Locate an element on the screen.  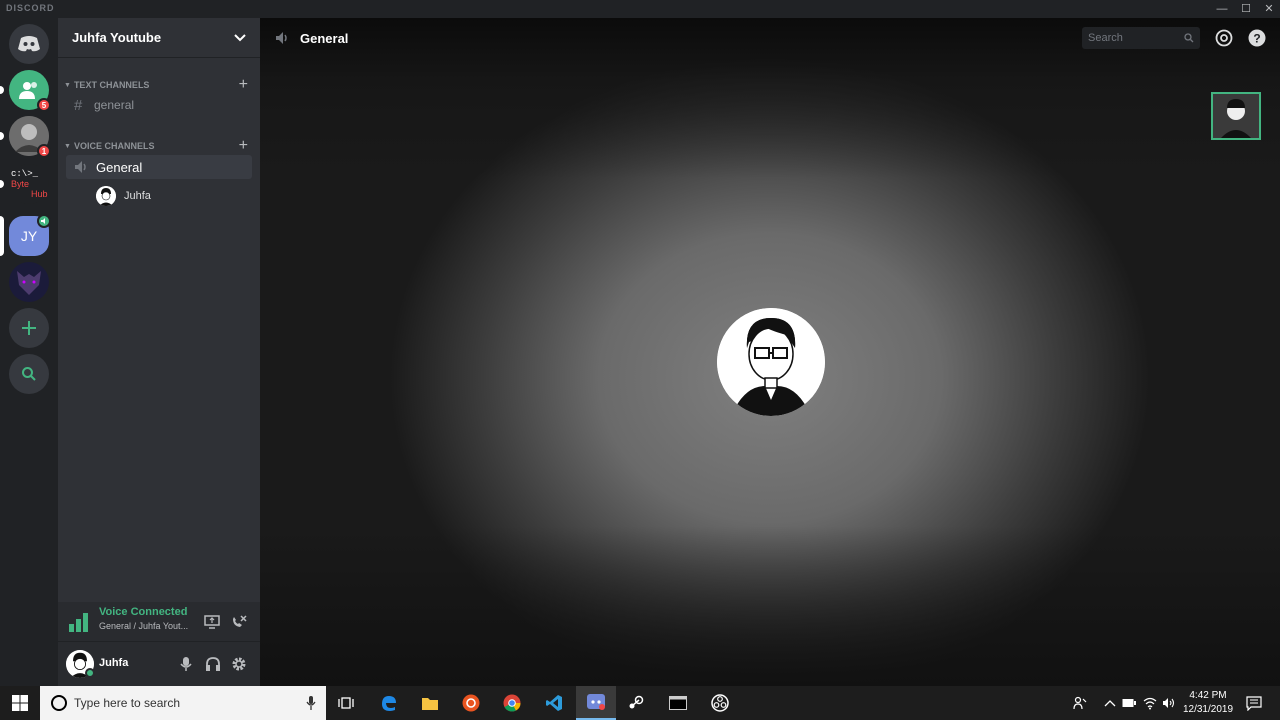
taskbar-search-placeholder: Type here to search is located at coordinates (127, 703).